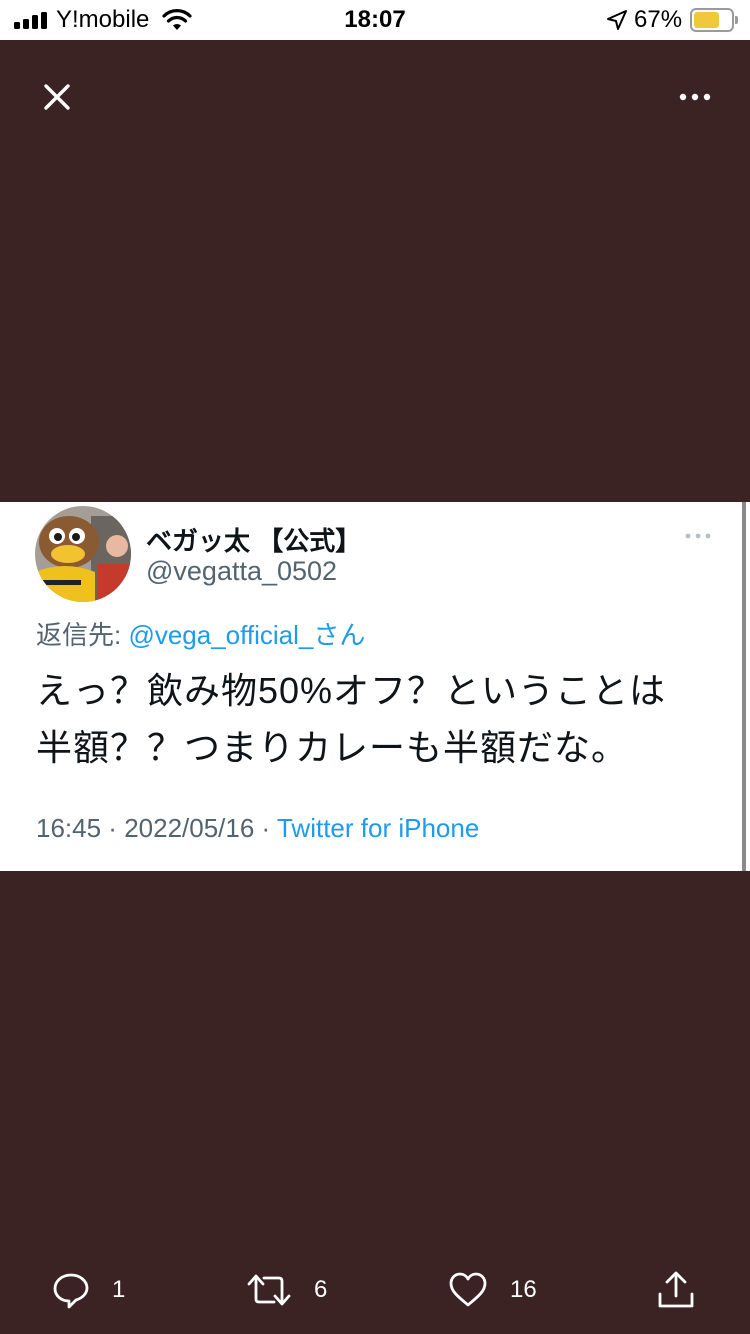  What do you see at coordinates (351, 690) in the screenshot?
I see `tweet-text-line: えっ？飲み物50%オフ？ということは` at bounding box center [351, 690].